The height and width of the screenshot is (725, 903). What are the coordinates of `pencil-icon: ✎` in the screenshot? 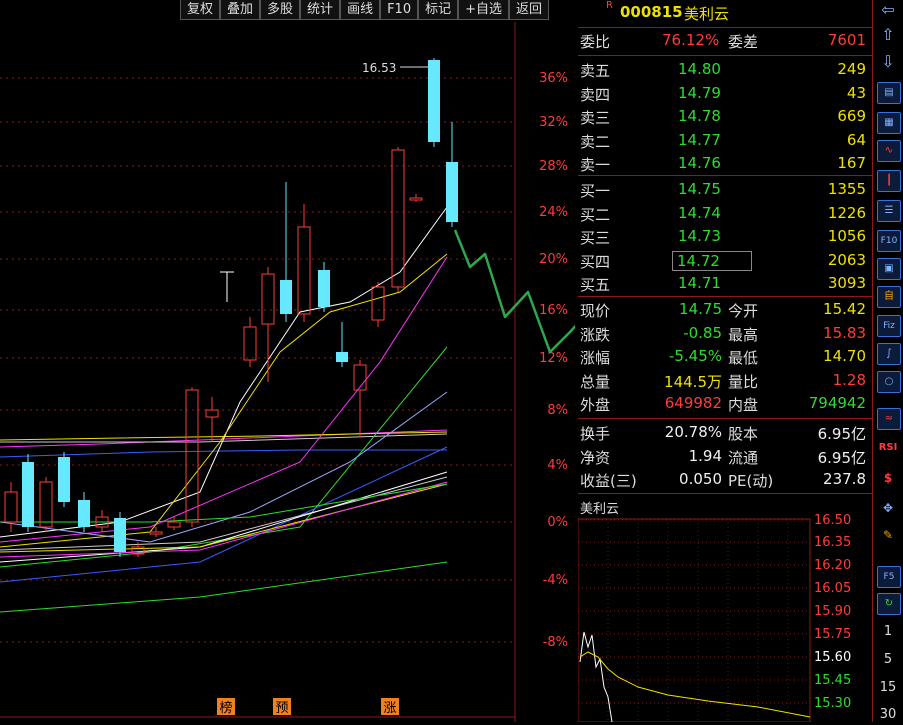 It's located at (888, 535).